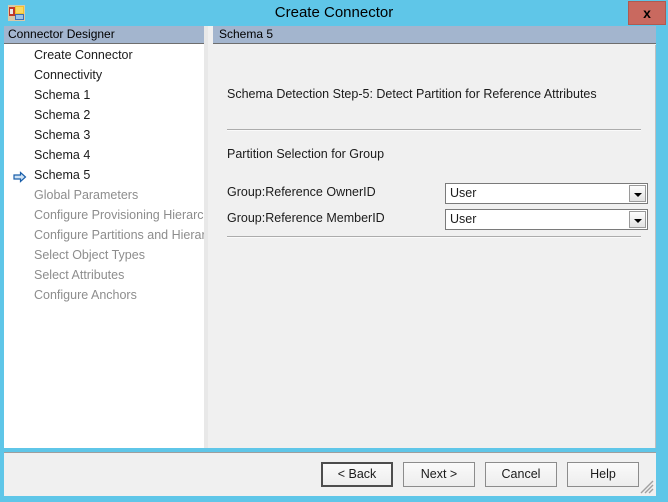 Image resolution: width=668 pixels, height=502 pixels. What do you see at coordinates (647, 487) in the screenshot?
I see `resize-grip-icon` at bounding box center [647, 487].